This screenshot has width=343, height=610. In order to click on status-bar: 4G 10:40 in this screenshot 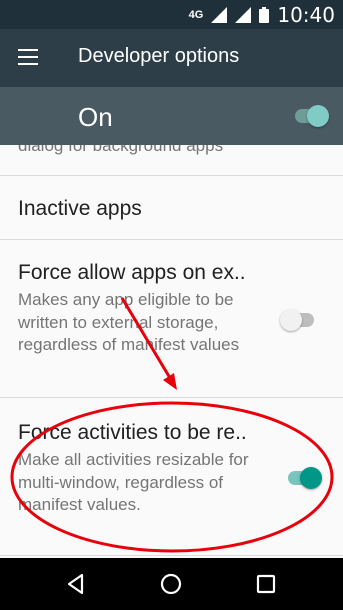, I will do `click(171, 14)`.